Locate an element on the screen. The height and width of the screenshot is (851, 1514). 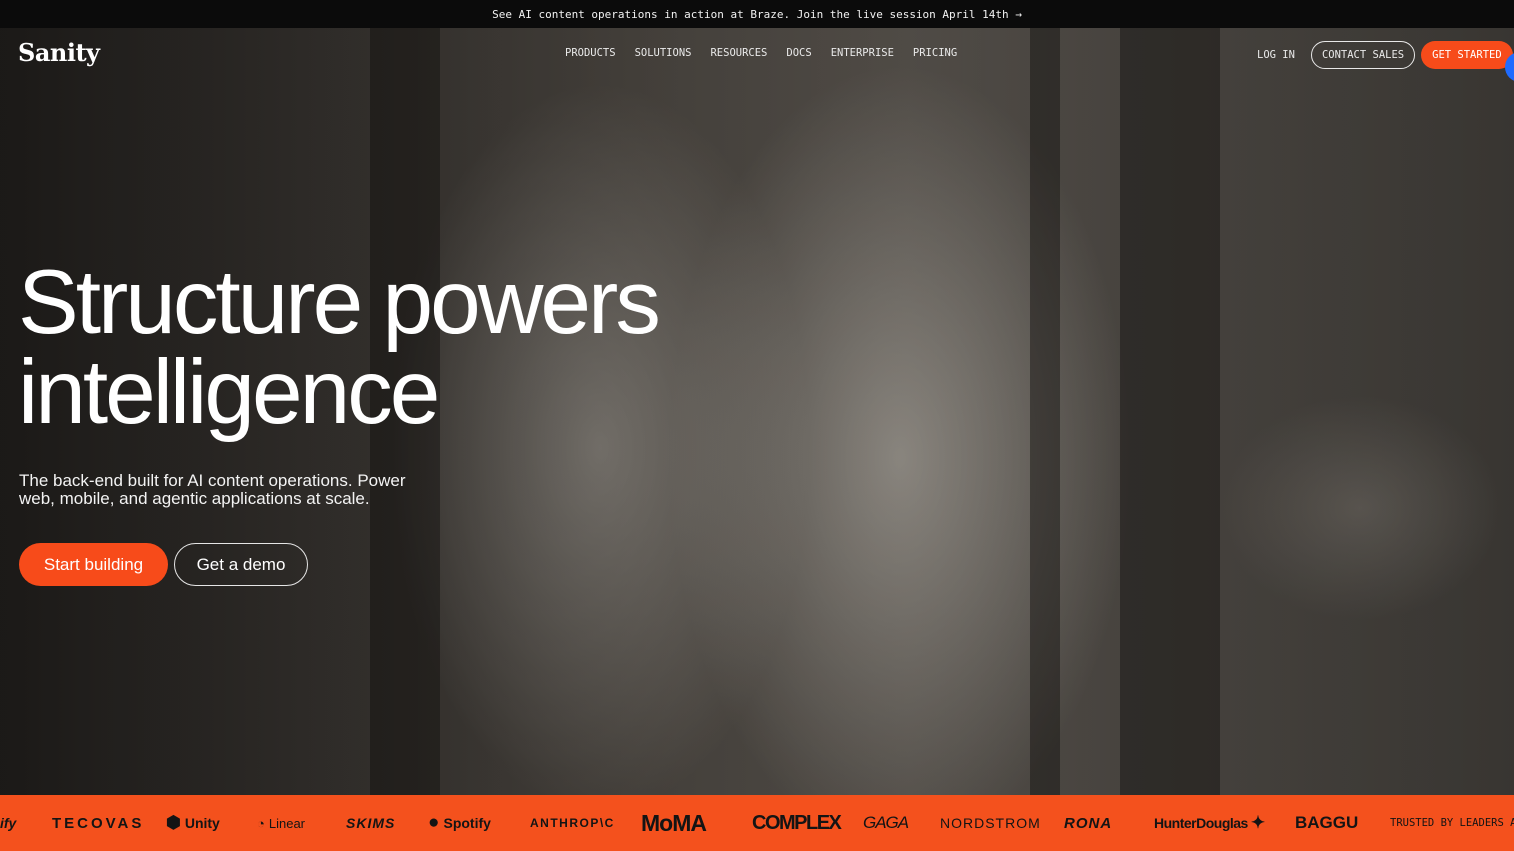
logo-ify: ify is located at coordinates (8, 823).